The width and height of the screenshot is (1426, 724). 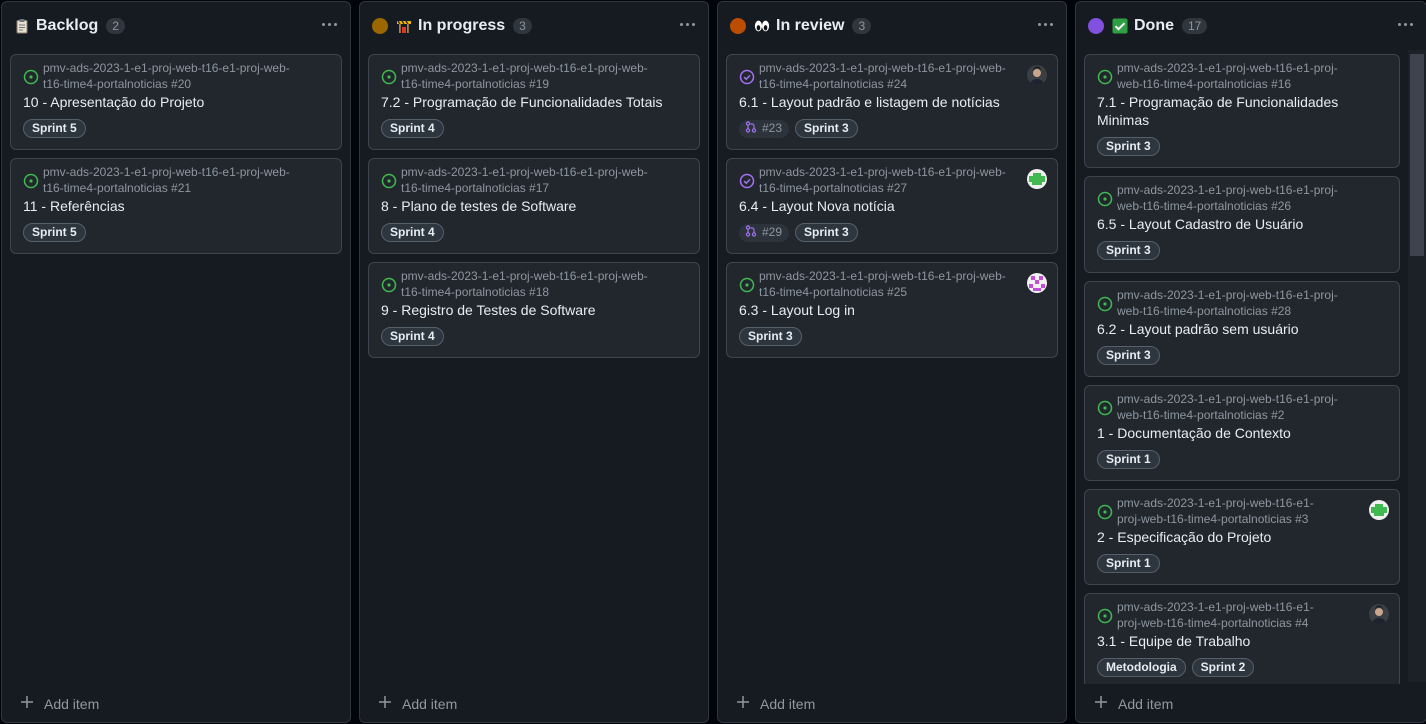 I want to click on linked-pull-request: #29, so click(x=764, y=232).